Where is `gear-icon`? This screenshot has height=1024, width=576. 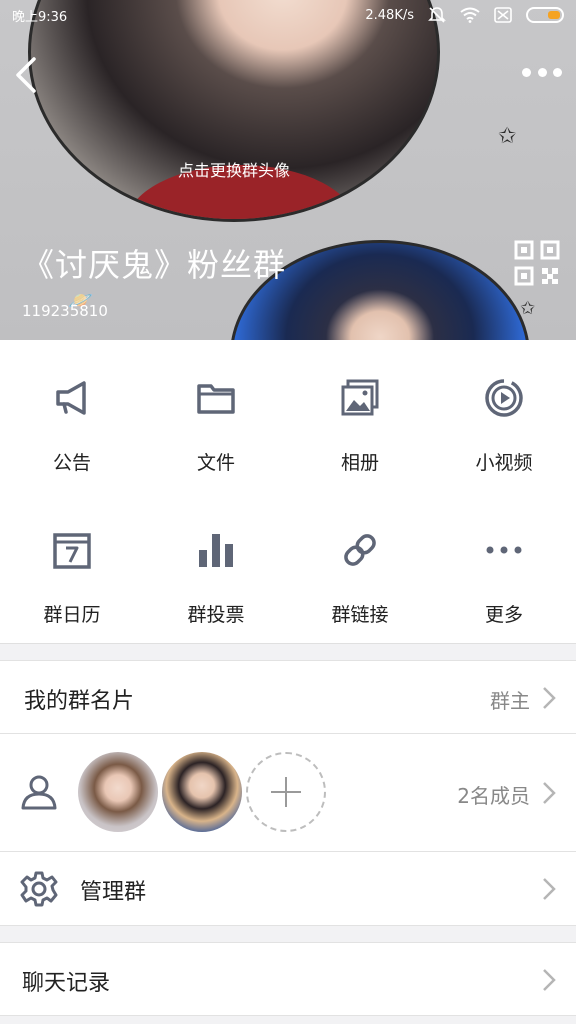 gear-icon is located at coordinates (39, 889).